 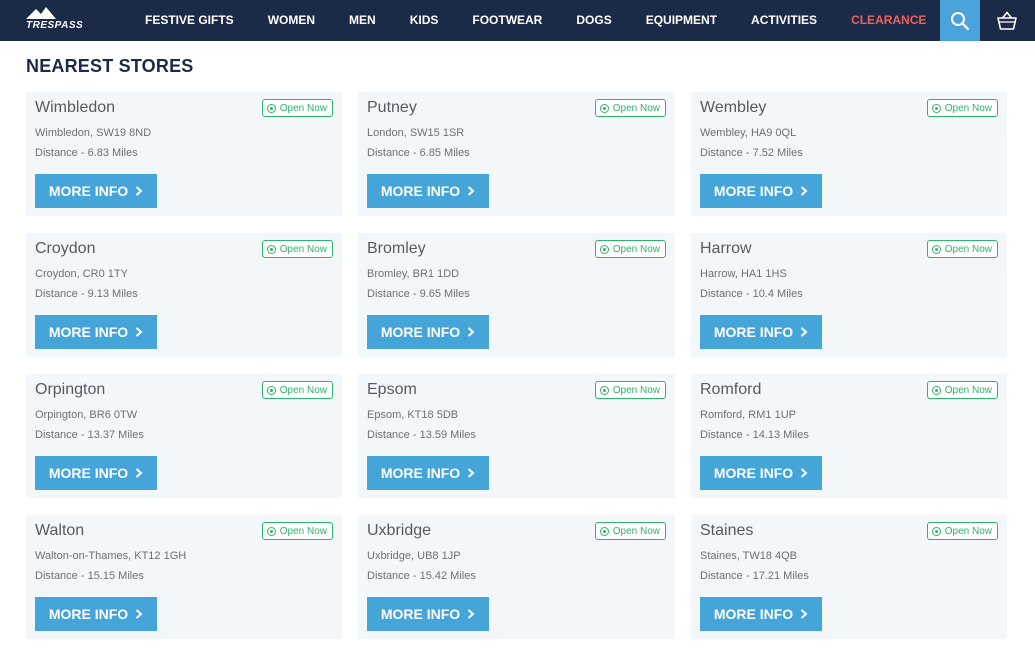 What do you see at coordinates (399, 531) in the screenshot?
I see `store-name: Uxbridge` at bounding box center [399, 531].